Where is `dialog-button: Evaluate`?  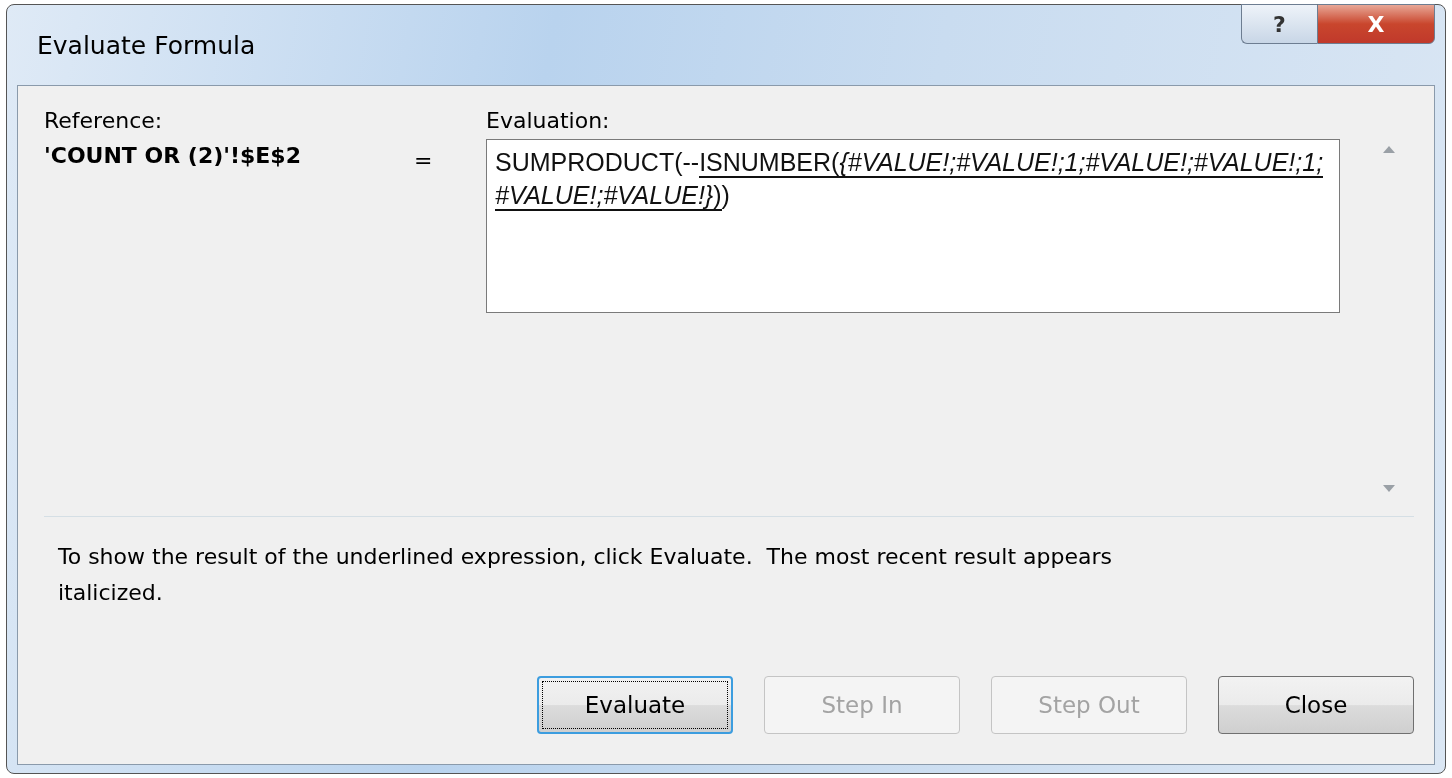 dialog-button: Evaluate is located at coordinates (635, 705).